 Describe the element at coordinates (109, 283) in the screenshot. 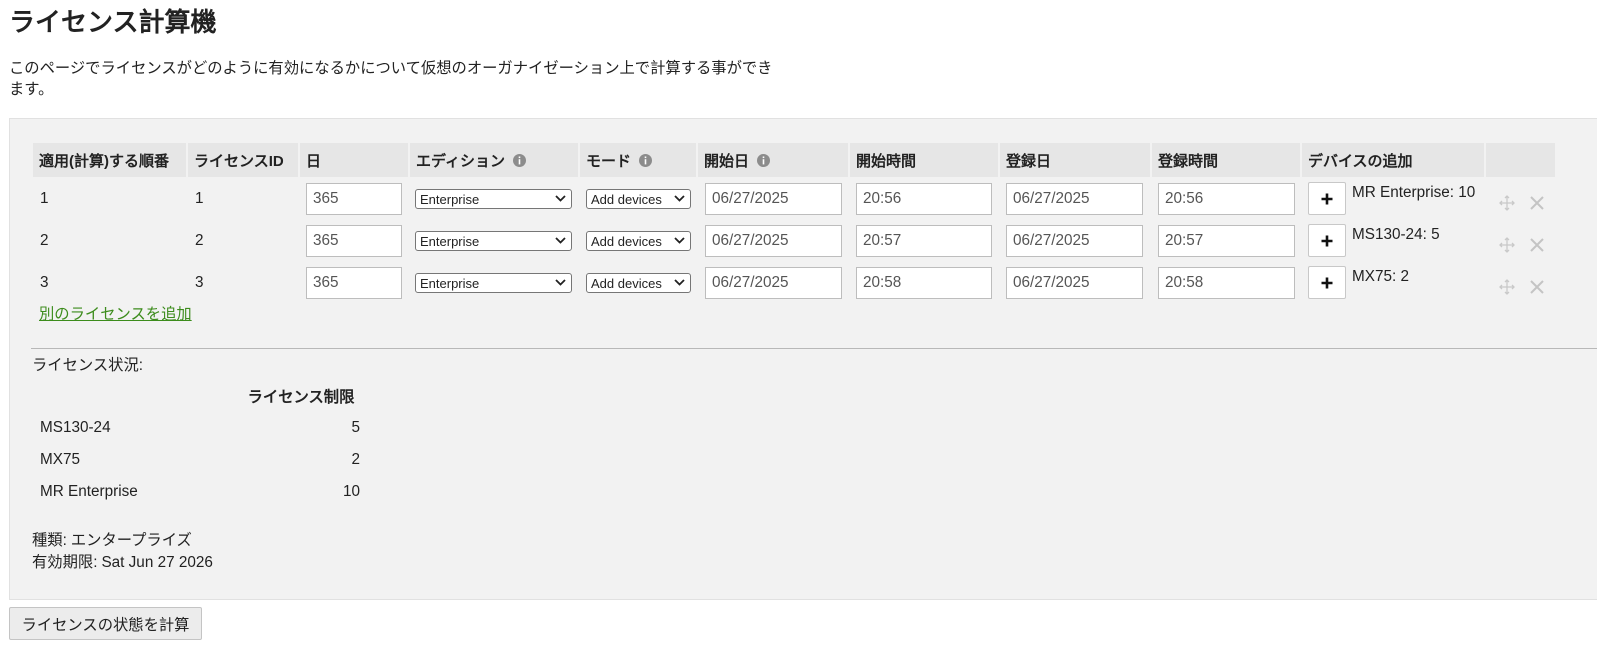

I see `cell-order: 3` at that location.